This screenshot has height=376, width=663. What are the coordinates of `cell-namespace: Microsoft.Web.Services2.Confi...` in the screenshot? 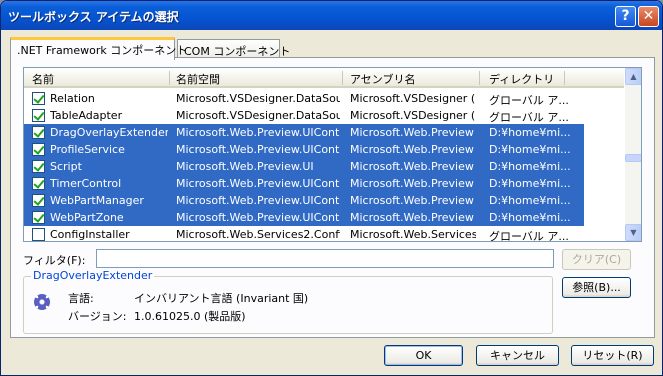 It's located at (258, 234).